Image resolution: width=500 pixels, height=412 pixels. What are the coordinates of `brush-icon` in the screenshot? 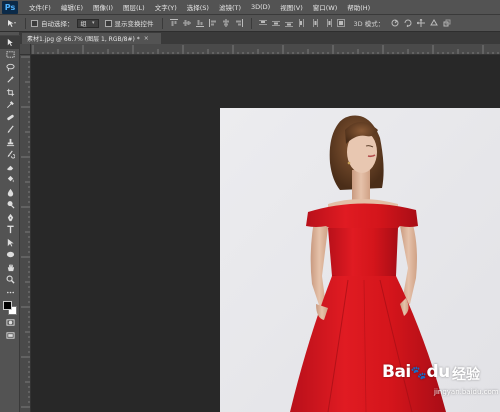 It's located at (10, 129).